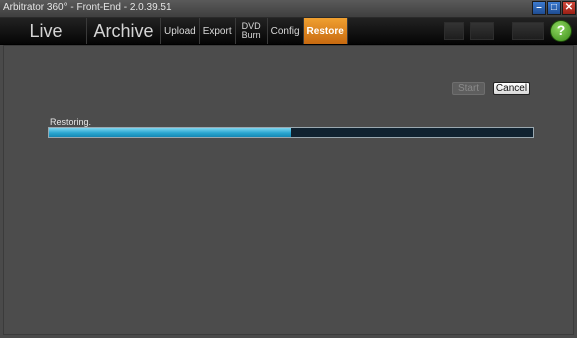 This screenshot has height=338, width=577. I want to click on tab-config: Config, so click(286, 31).